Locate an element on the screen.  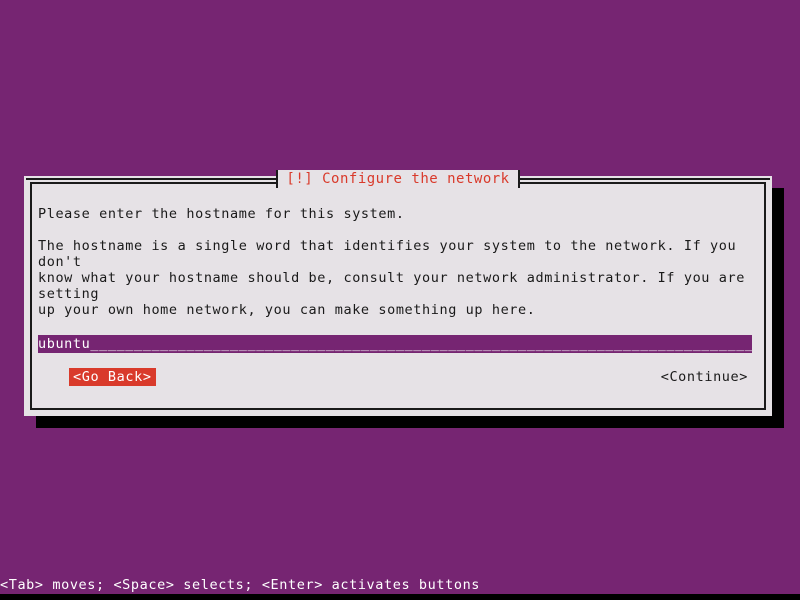
go-back-button: <Go Back> is located at coordinates (112, 377).